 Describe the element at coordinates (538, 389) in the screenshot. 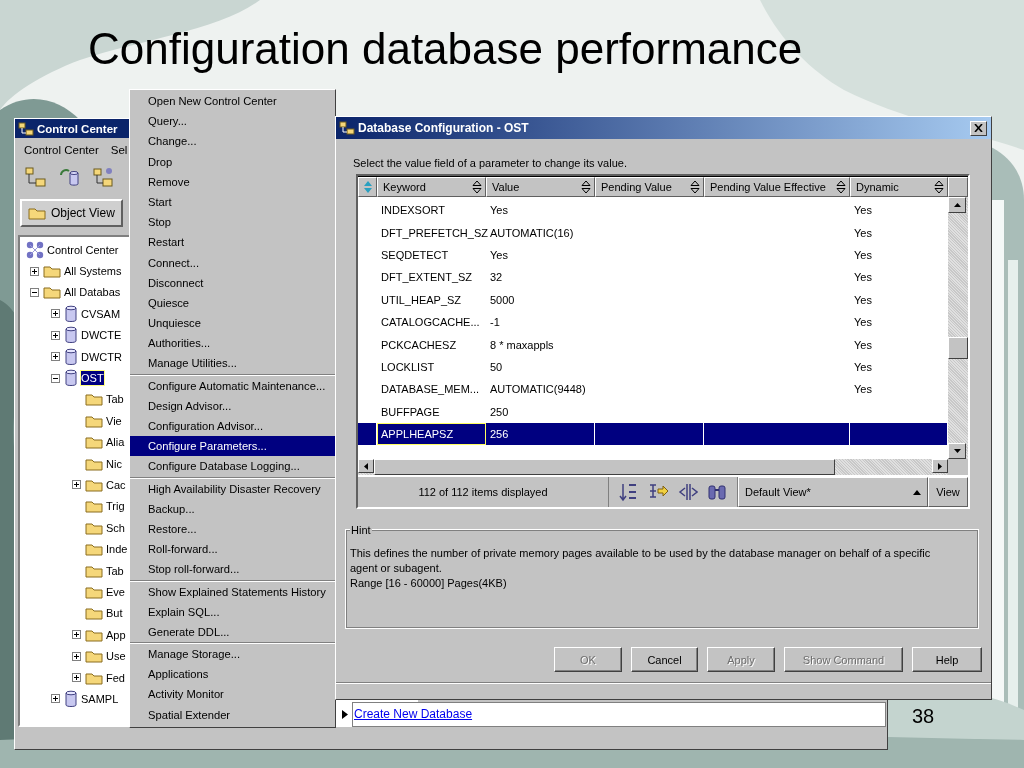

I see `table-cell: AUTOMATIC(9448)` at that location.